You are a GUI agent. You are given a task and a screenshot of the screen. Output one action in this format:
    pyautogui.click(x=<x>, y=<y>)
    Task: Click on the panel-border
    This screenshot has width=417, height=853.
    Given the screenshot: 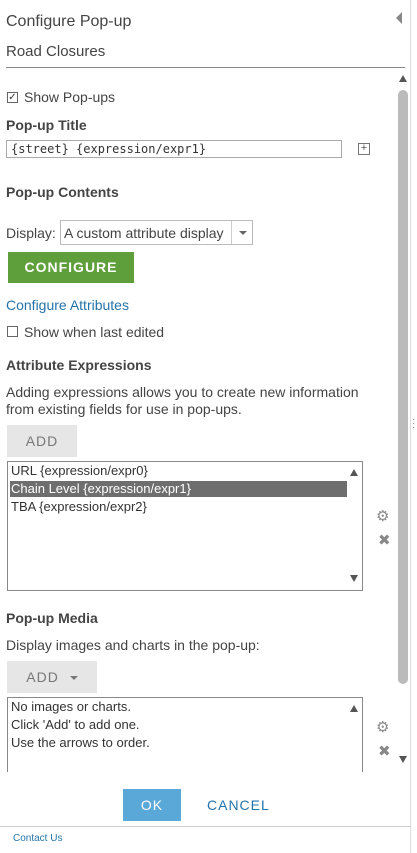 What is the action you would take?
    pyautogui.click(x=410, y=426)
    